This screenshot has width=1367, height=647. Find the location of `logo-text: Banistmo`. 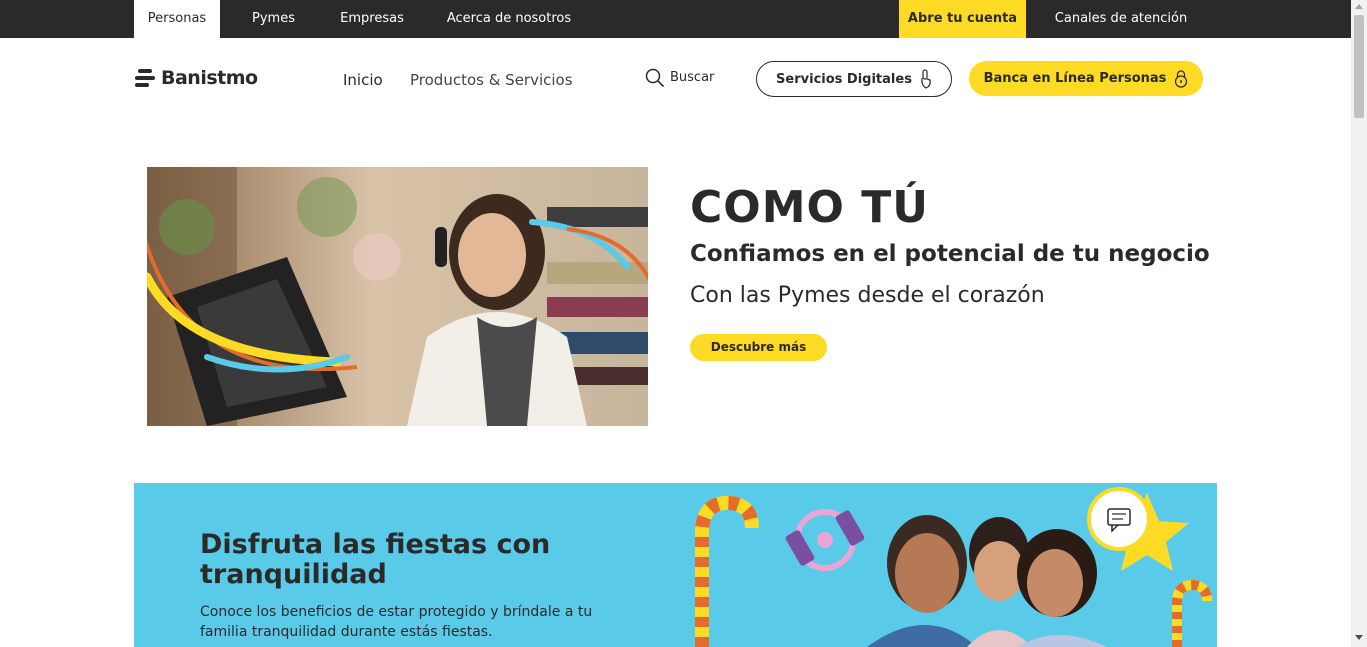

logo-text: Banistmo is located at coordinates (209, 78).